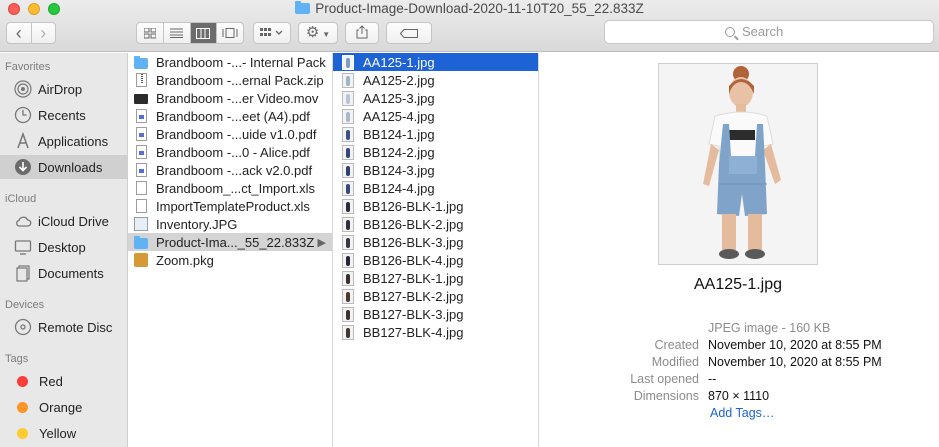 This screenshot has width=939, height=447. Describe the element at coordinates (318, 33) in the screenshot. I see `action-button: ⚙ ▼` at that location.